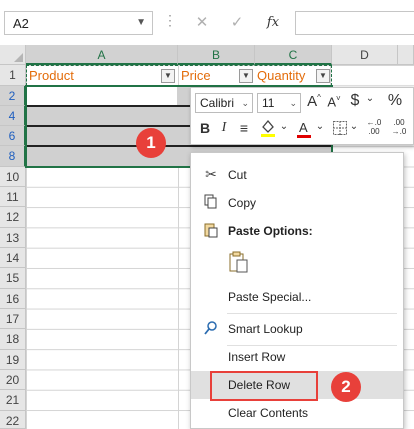  Describe the element at coordinates (78, 23) in the screenshot. I see `name-box: A2 ▼` at that location.